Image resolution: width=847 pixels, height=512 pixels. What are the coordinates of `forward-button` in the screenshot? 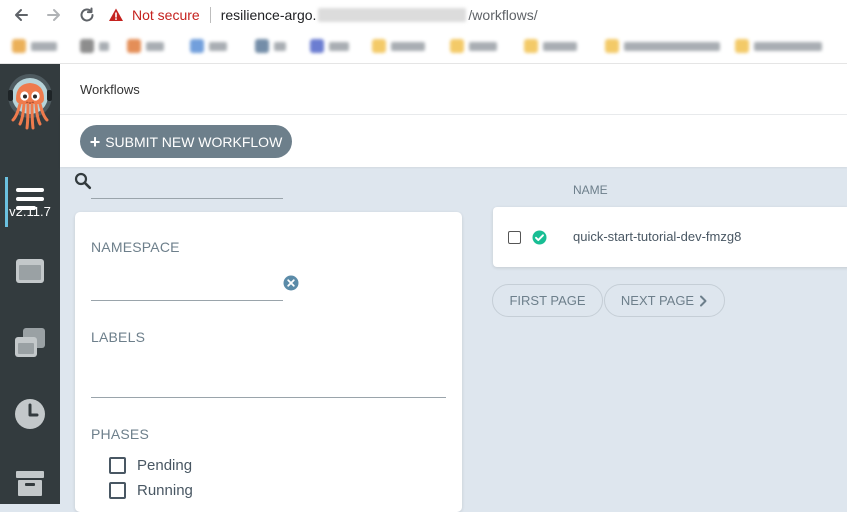 It's located at (54, 15).